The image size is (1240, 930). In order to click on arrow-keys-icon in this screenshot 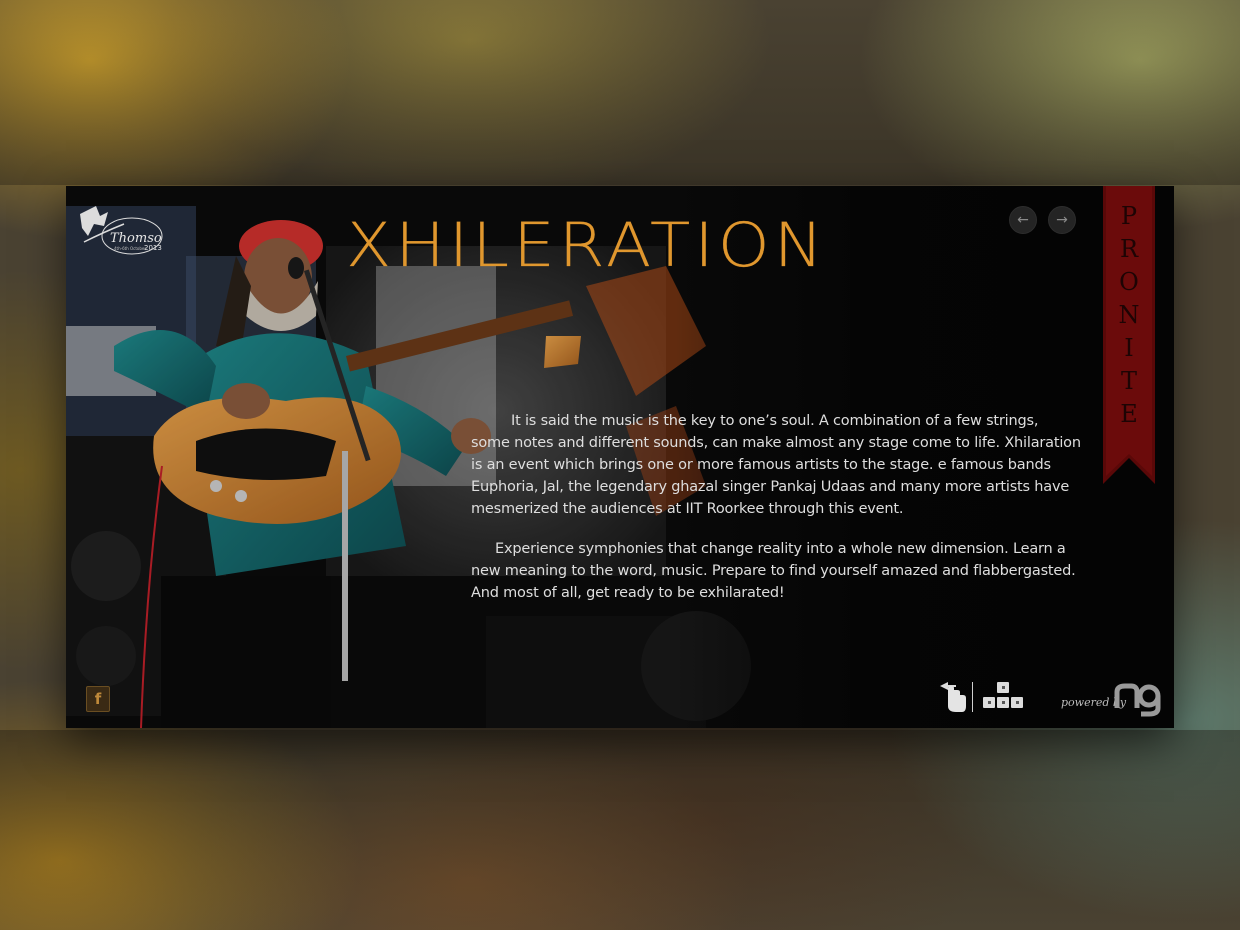, I will do `click(1003, 697)`.